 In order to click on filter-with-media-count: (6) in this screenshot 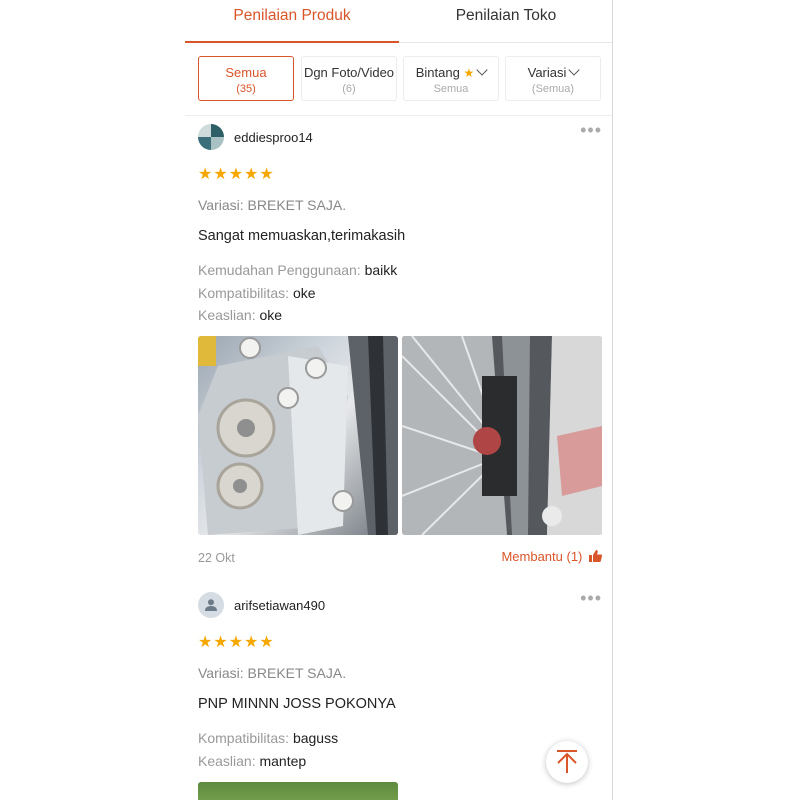, I will do `click(349, 89)`.